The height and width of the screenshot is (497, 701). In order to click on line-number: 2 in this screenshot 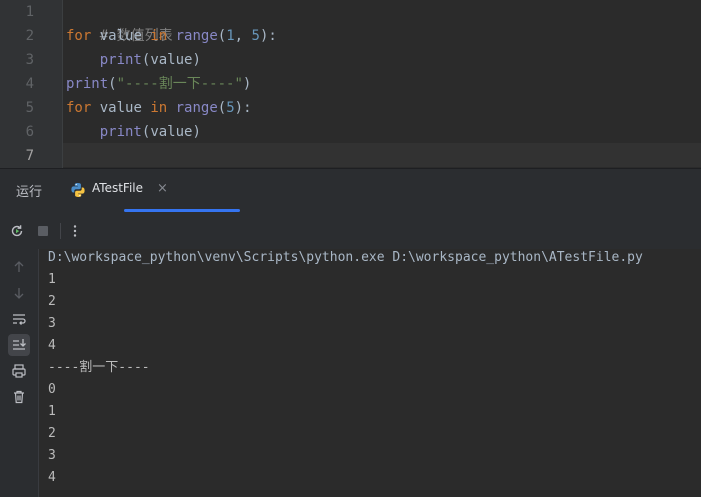, I will do `click(29, 36)`.